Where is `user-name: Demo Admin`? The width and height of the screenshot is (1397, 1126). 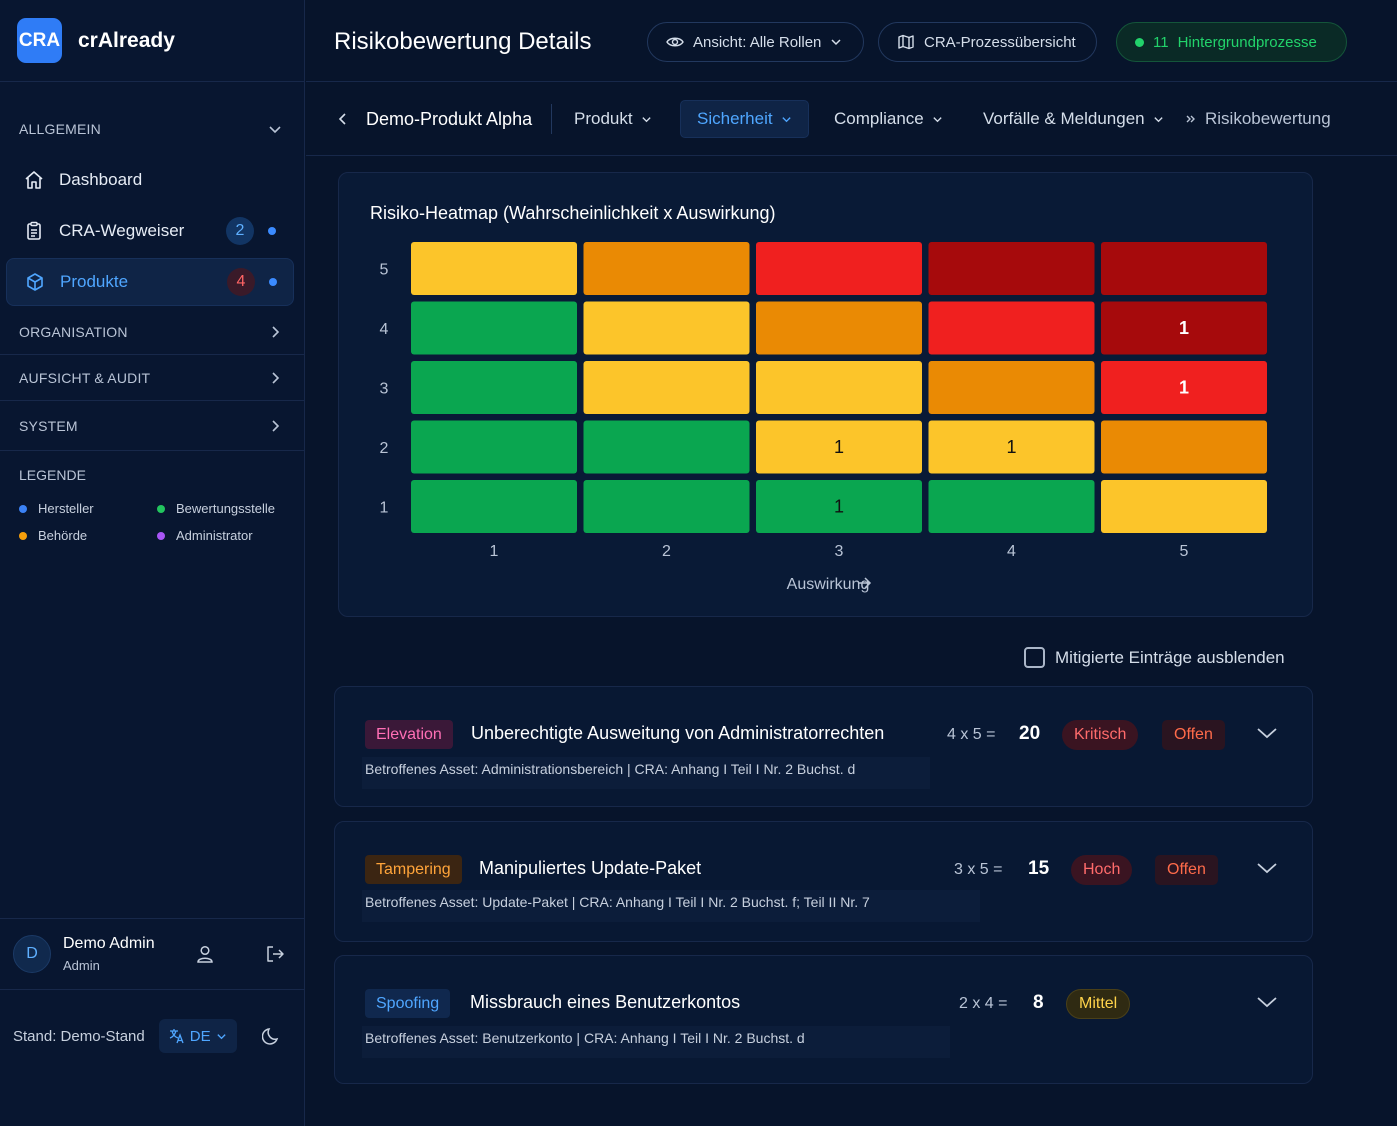
user-name: Demo Admin is located at coordinates (109, 943).